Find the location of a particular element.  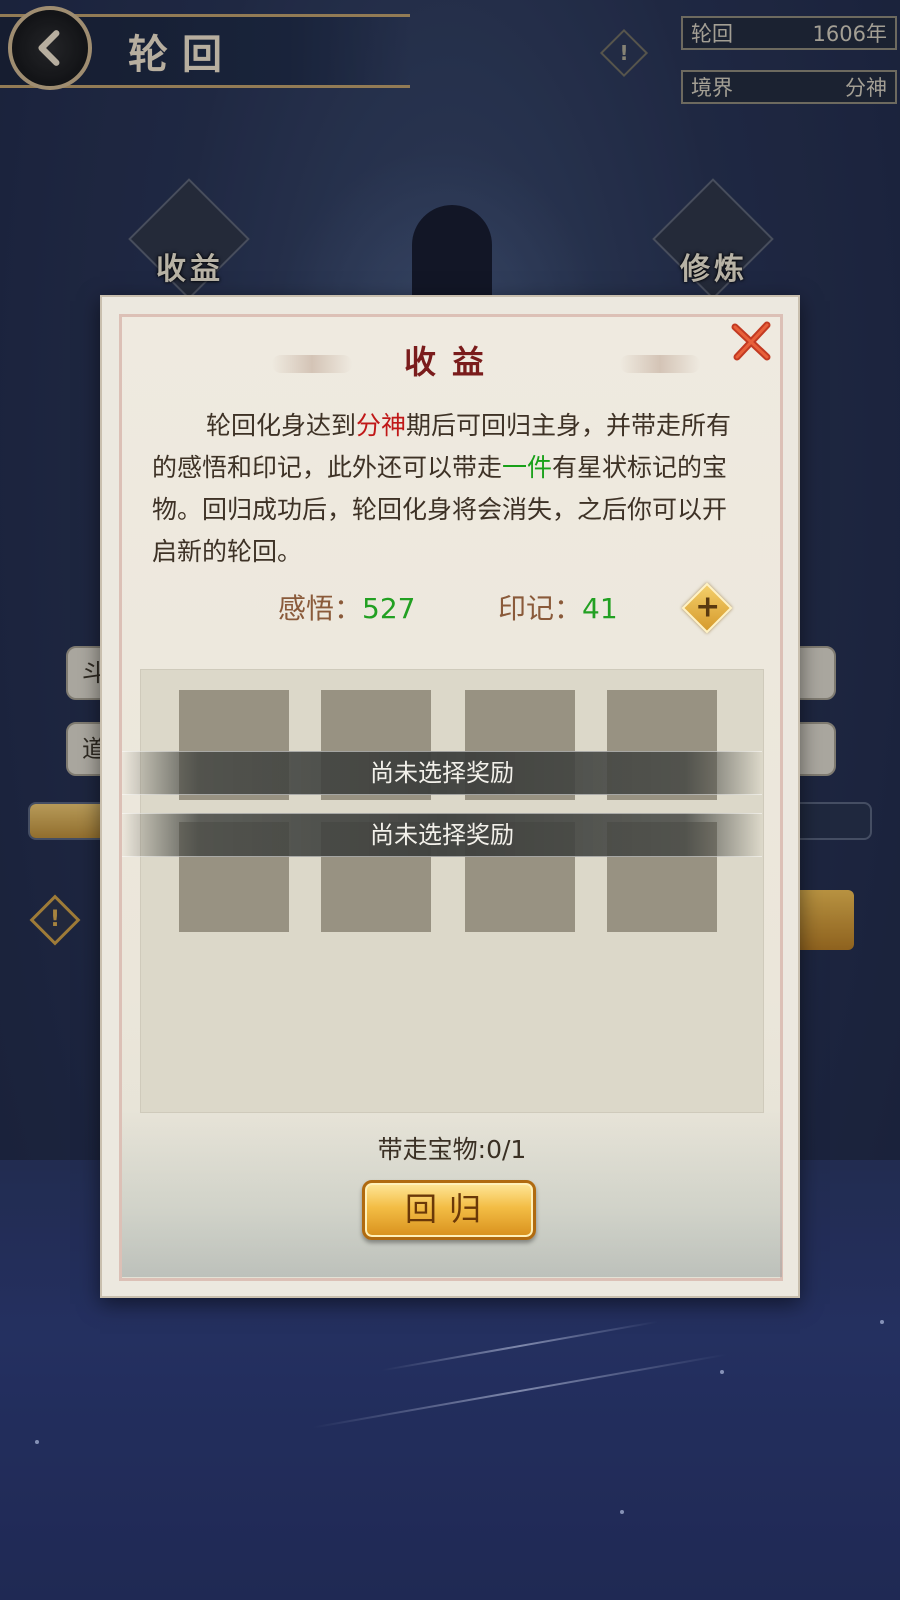

carry-count-text: 带走宝物:0/1 is located at coordinates (452, 1149).